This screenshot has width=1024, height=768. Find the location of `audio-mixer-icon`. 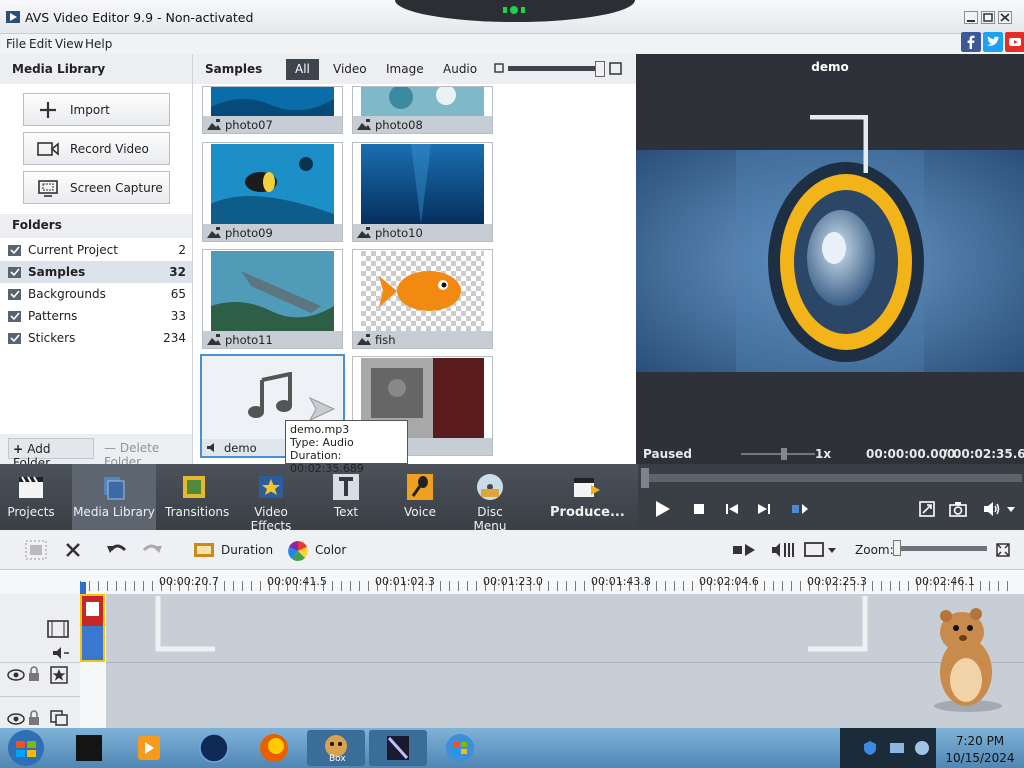

audio-mixer-icon is located at coordinates (783, 550).